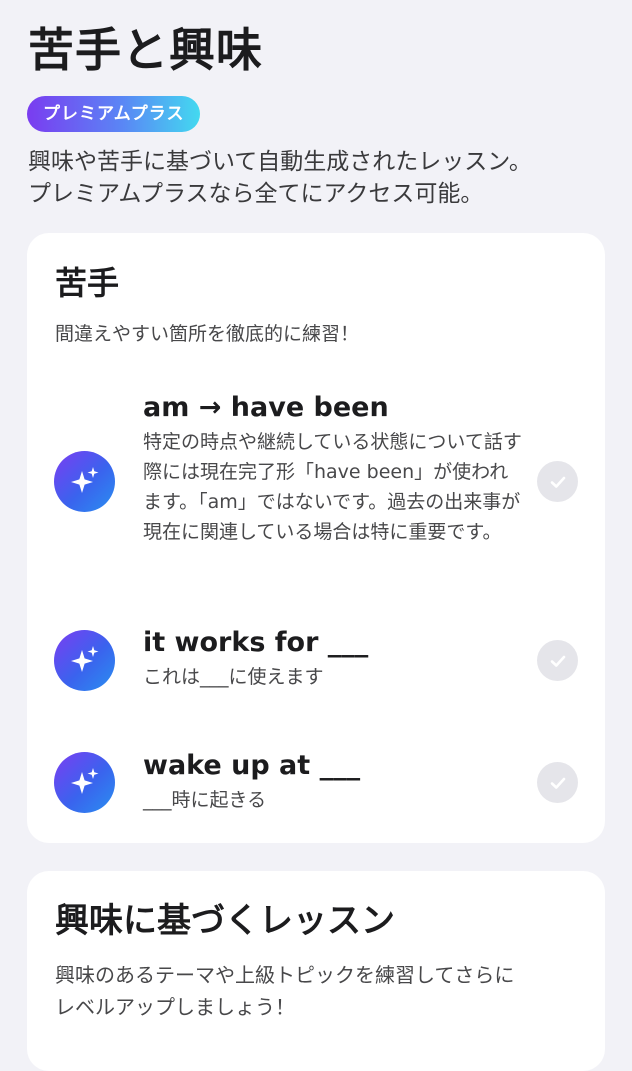  I want to click on lesson-item-wake-up-at: wake up at ___ ___時に起きる, so click(316, 784).